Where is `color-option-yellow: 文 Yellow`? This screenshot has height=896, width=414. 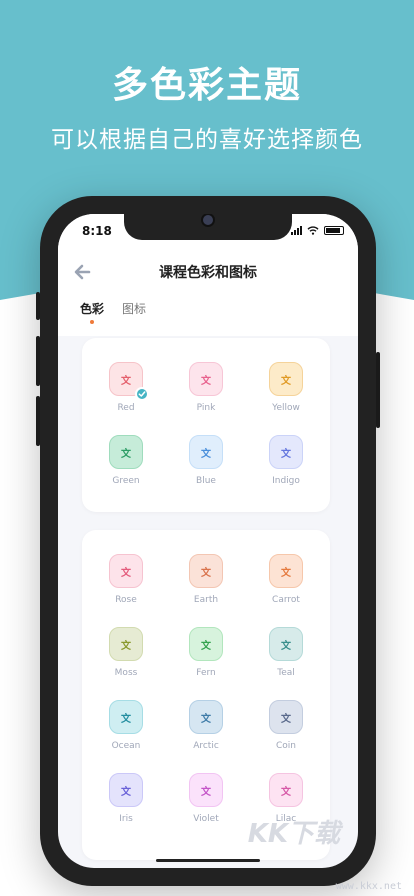
color-option-yellow: 文 Yellow is located at coordinates (286, 387).